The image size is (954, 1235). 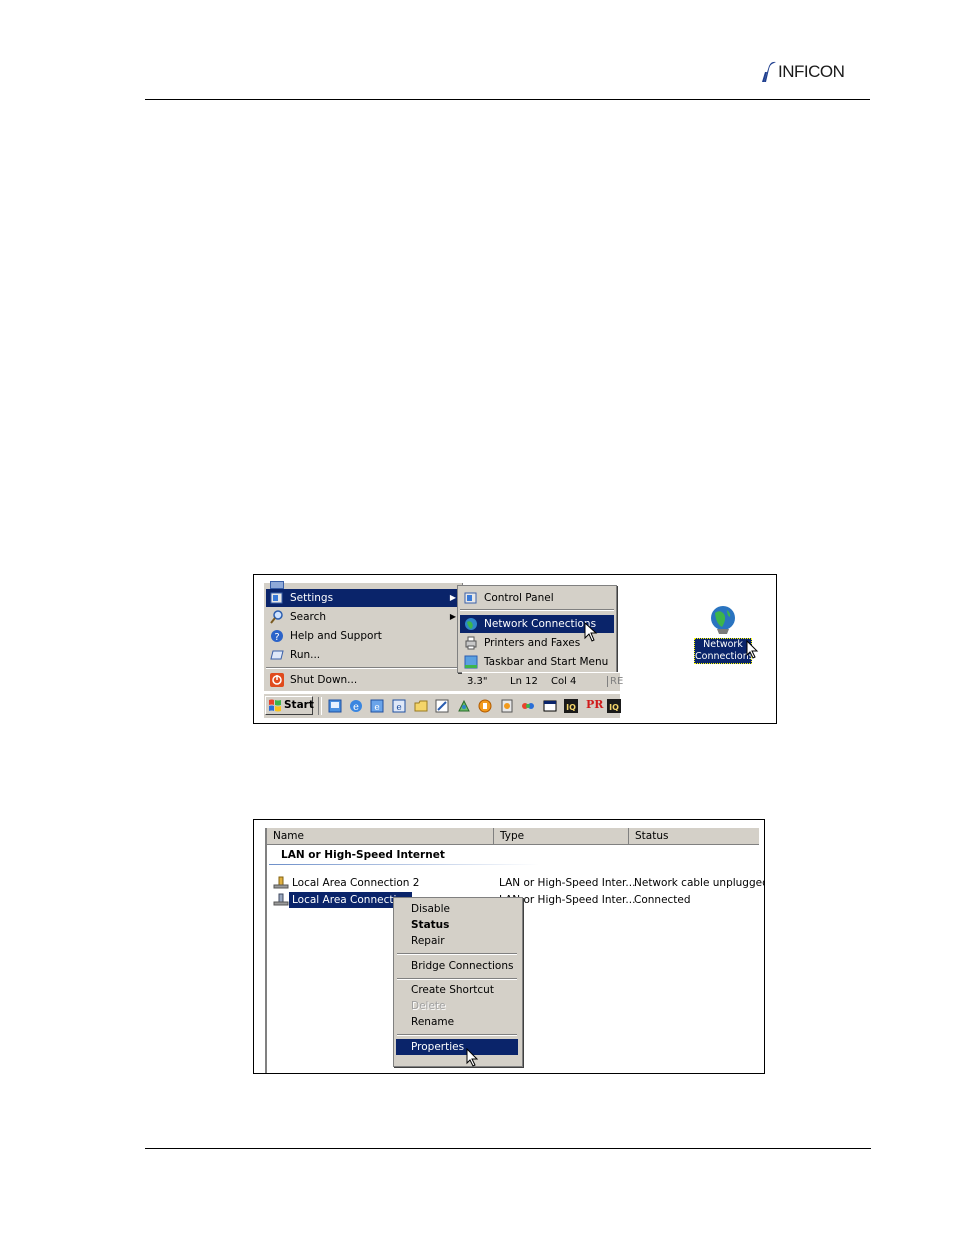 I want to click on context-item-properties: Properties, so click(x=457, y=1047).